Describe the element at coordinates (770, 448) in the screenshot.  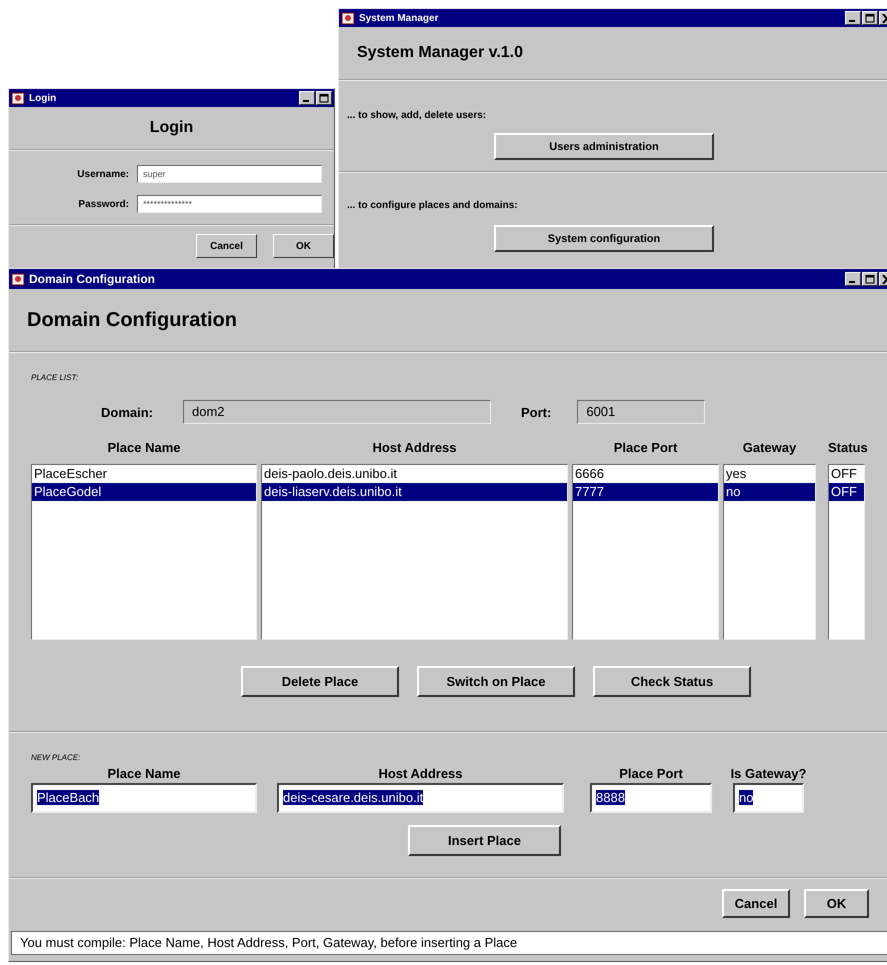
I see `column-header: Gateway` at that location.